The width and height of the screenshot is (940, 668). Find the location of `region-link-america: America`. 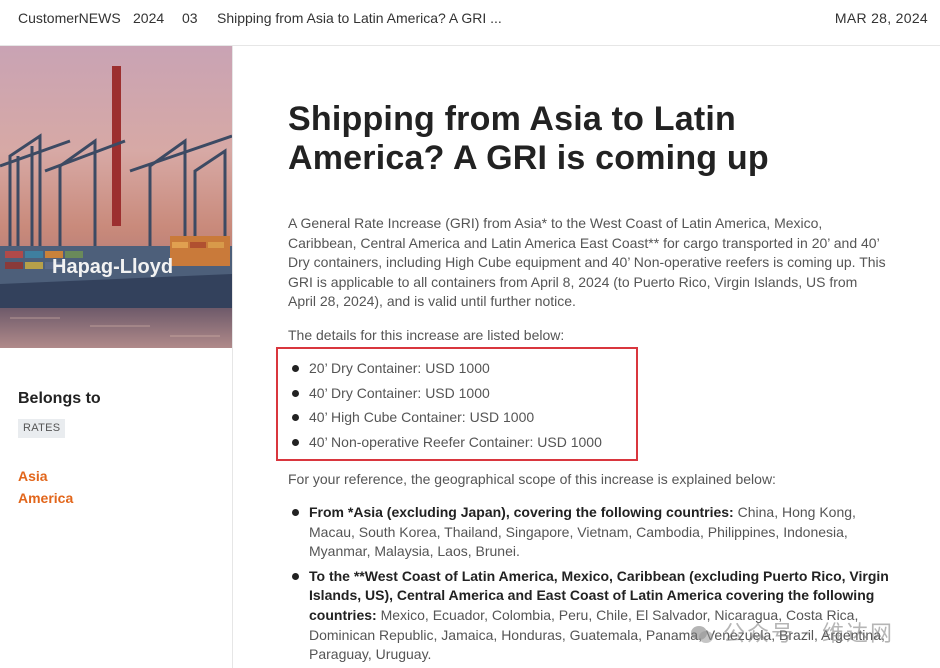

region-link-america: America is located at coordinates (45, 498).